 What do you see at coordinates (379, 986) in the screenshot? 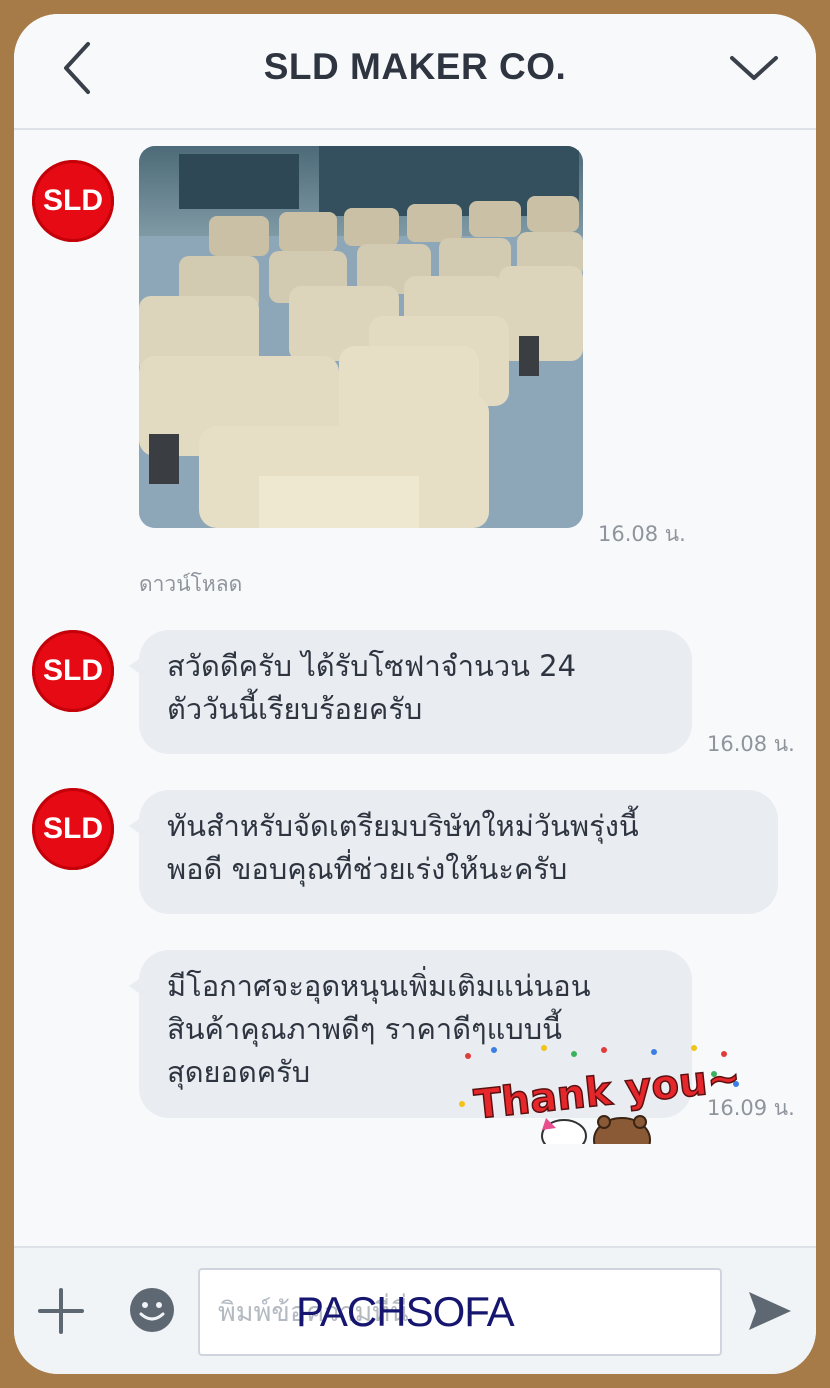
I see `message-line: มีโอกาศจะอุดหนุนเพิ่มเติมแน่นอน` at bounding box center [379, 986].